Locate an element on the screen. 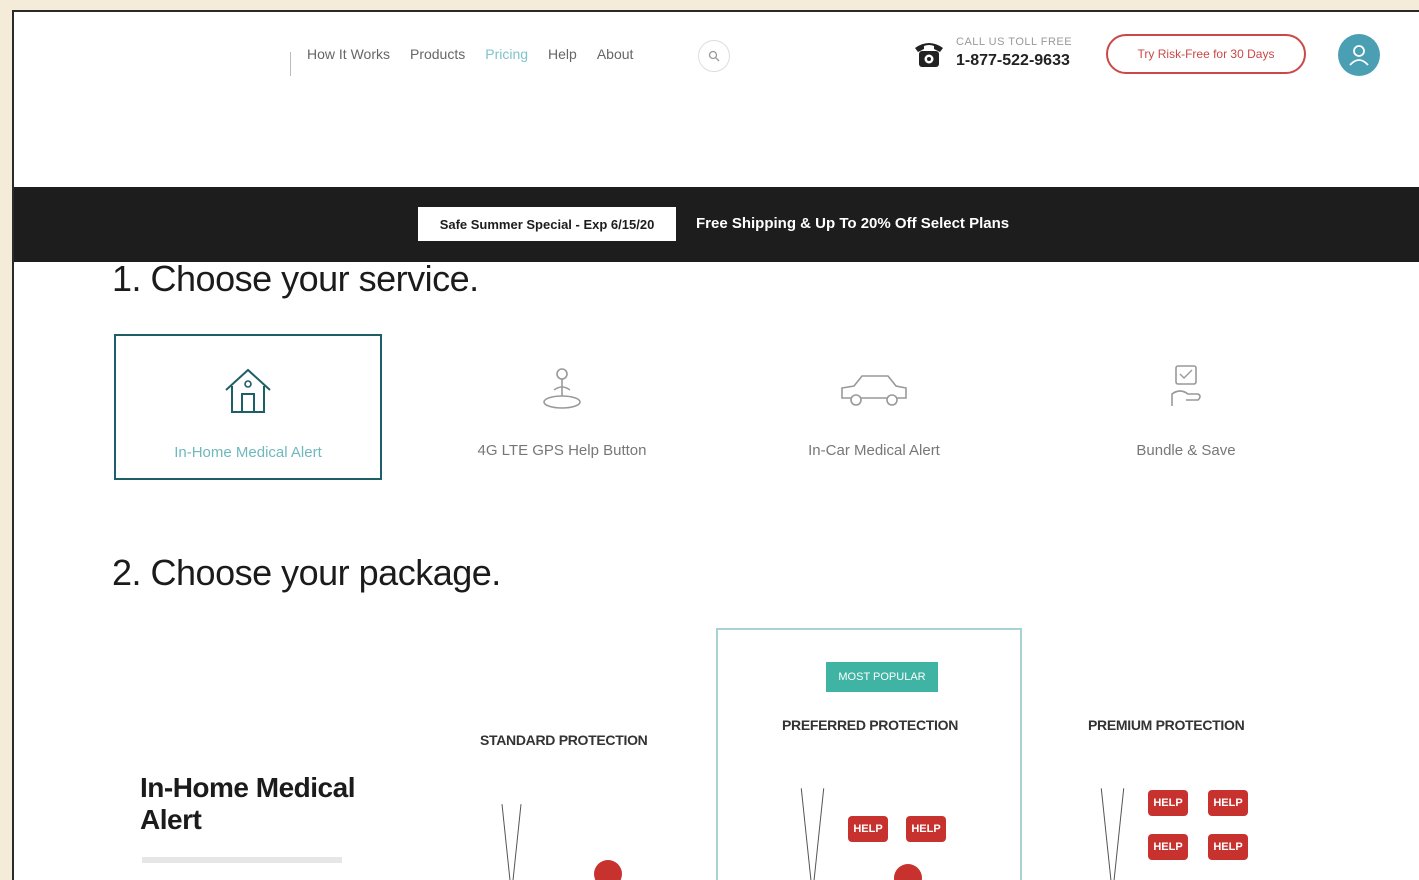 Image resolution: width=1419 pixels, height=880 pixels. service-label: In-Car Medical Alert is located at coordinates (874, 450).